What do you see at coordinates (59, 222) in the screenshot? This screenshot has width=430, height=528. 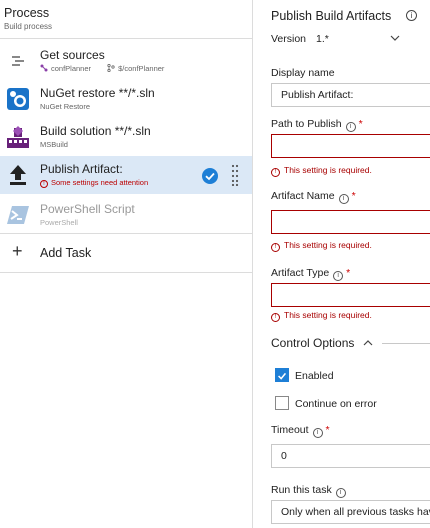 I see `task-subtitle: PowerShell` at bounding box center [59, 222].